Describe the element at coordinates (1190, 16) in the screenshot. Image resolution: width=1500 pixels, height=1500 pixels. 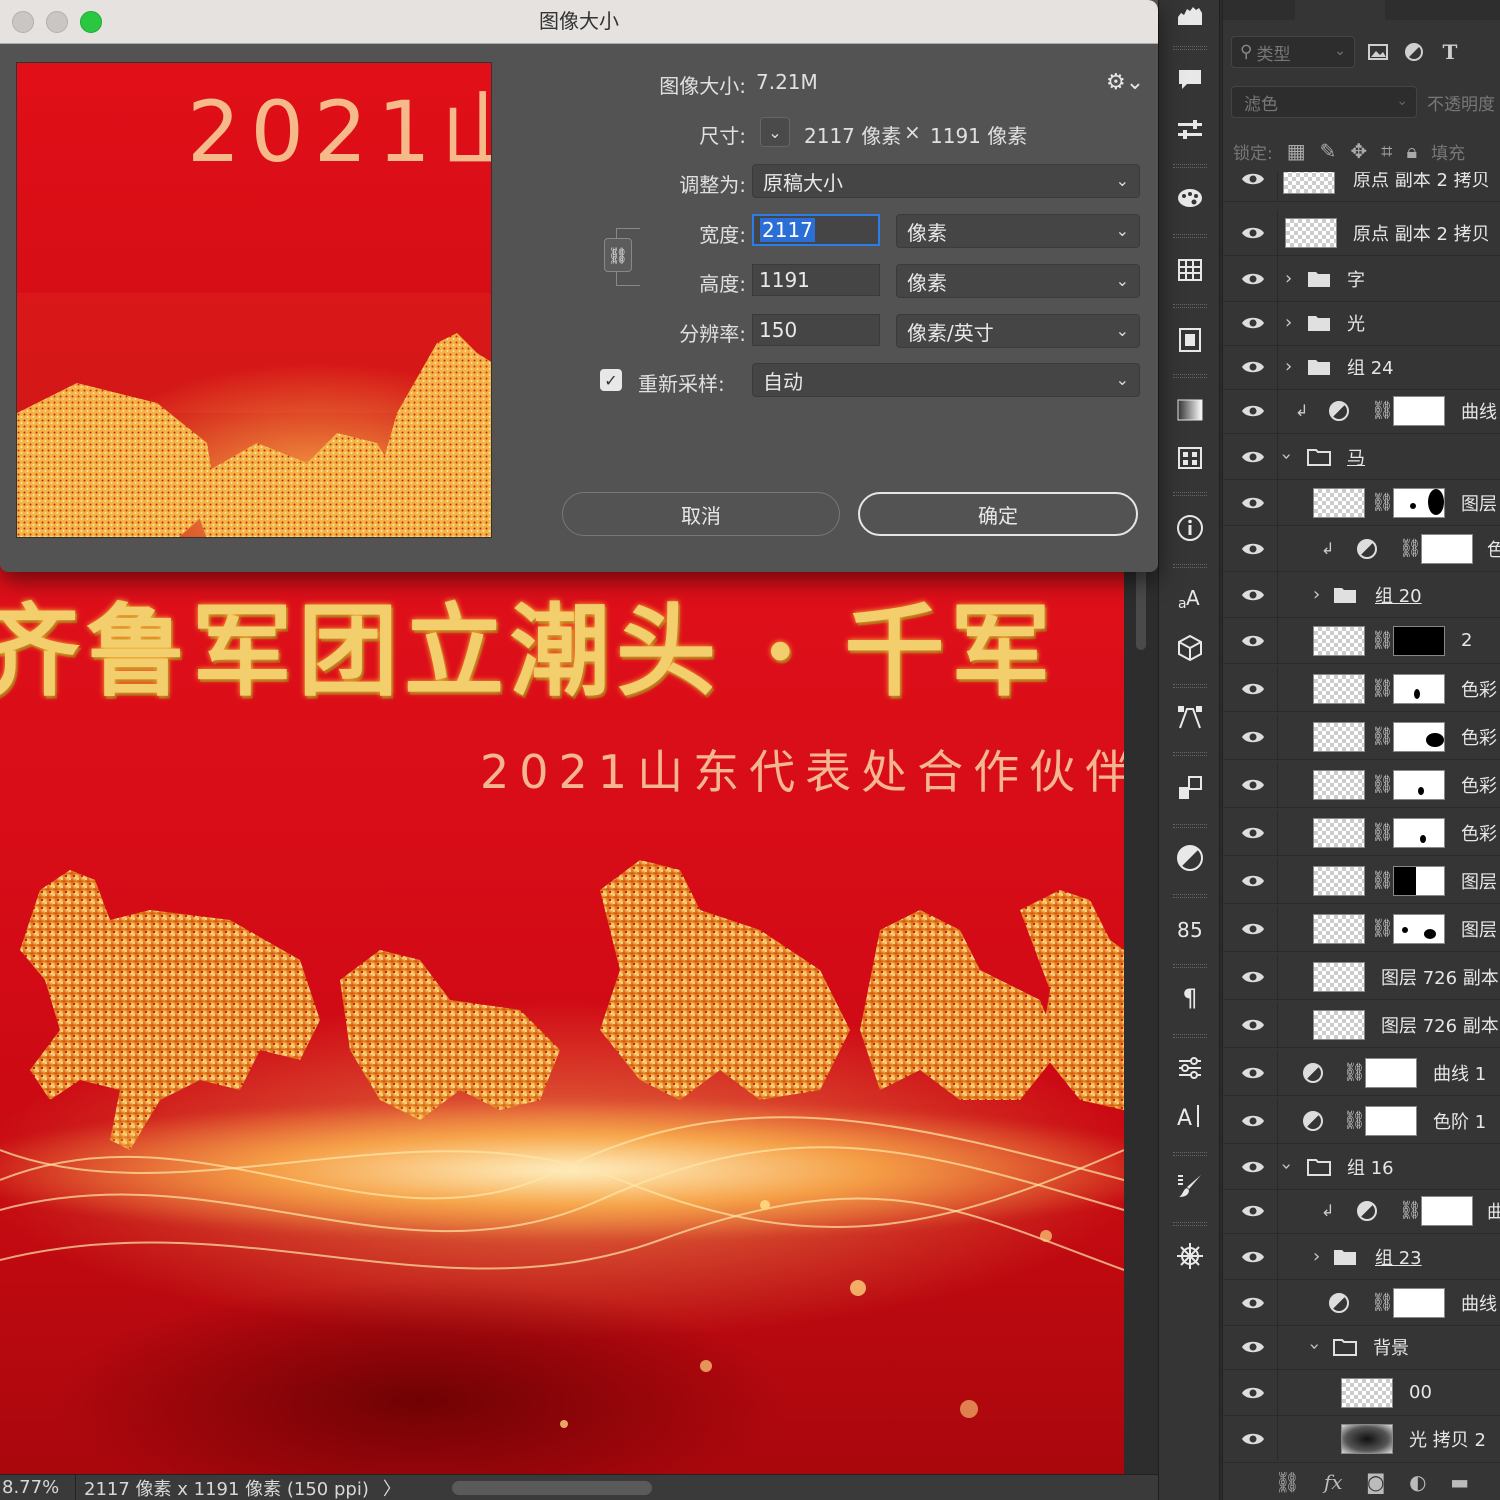
I see `histogram-icon` at that location.